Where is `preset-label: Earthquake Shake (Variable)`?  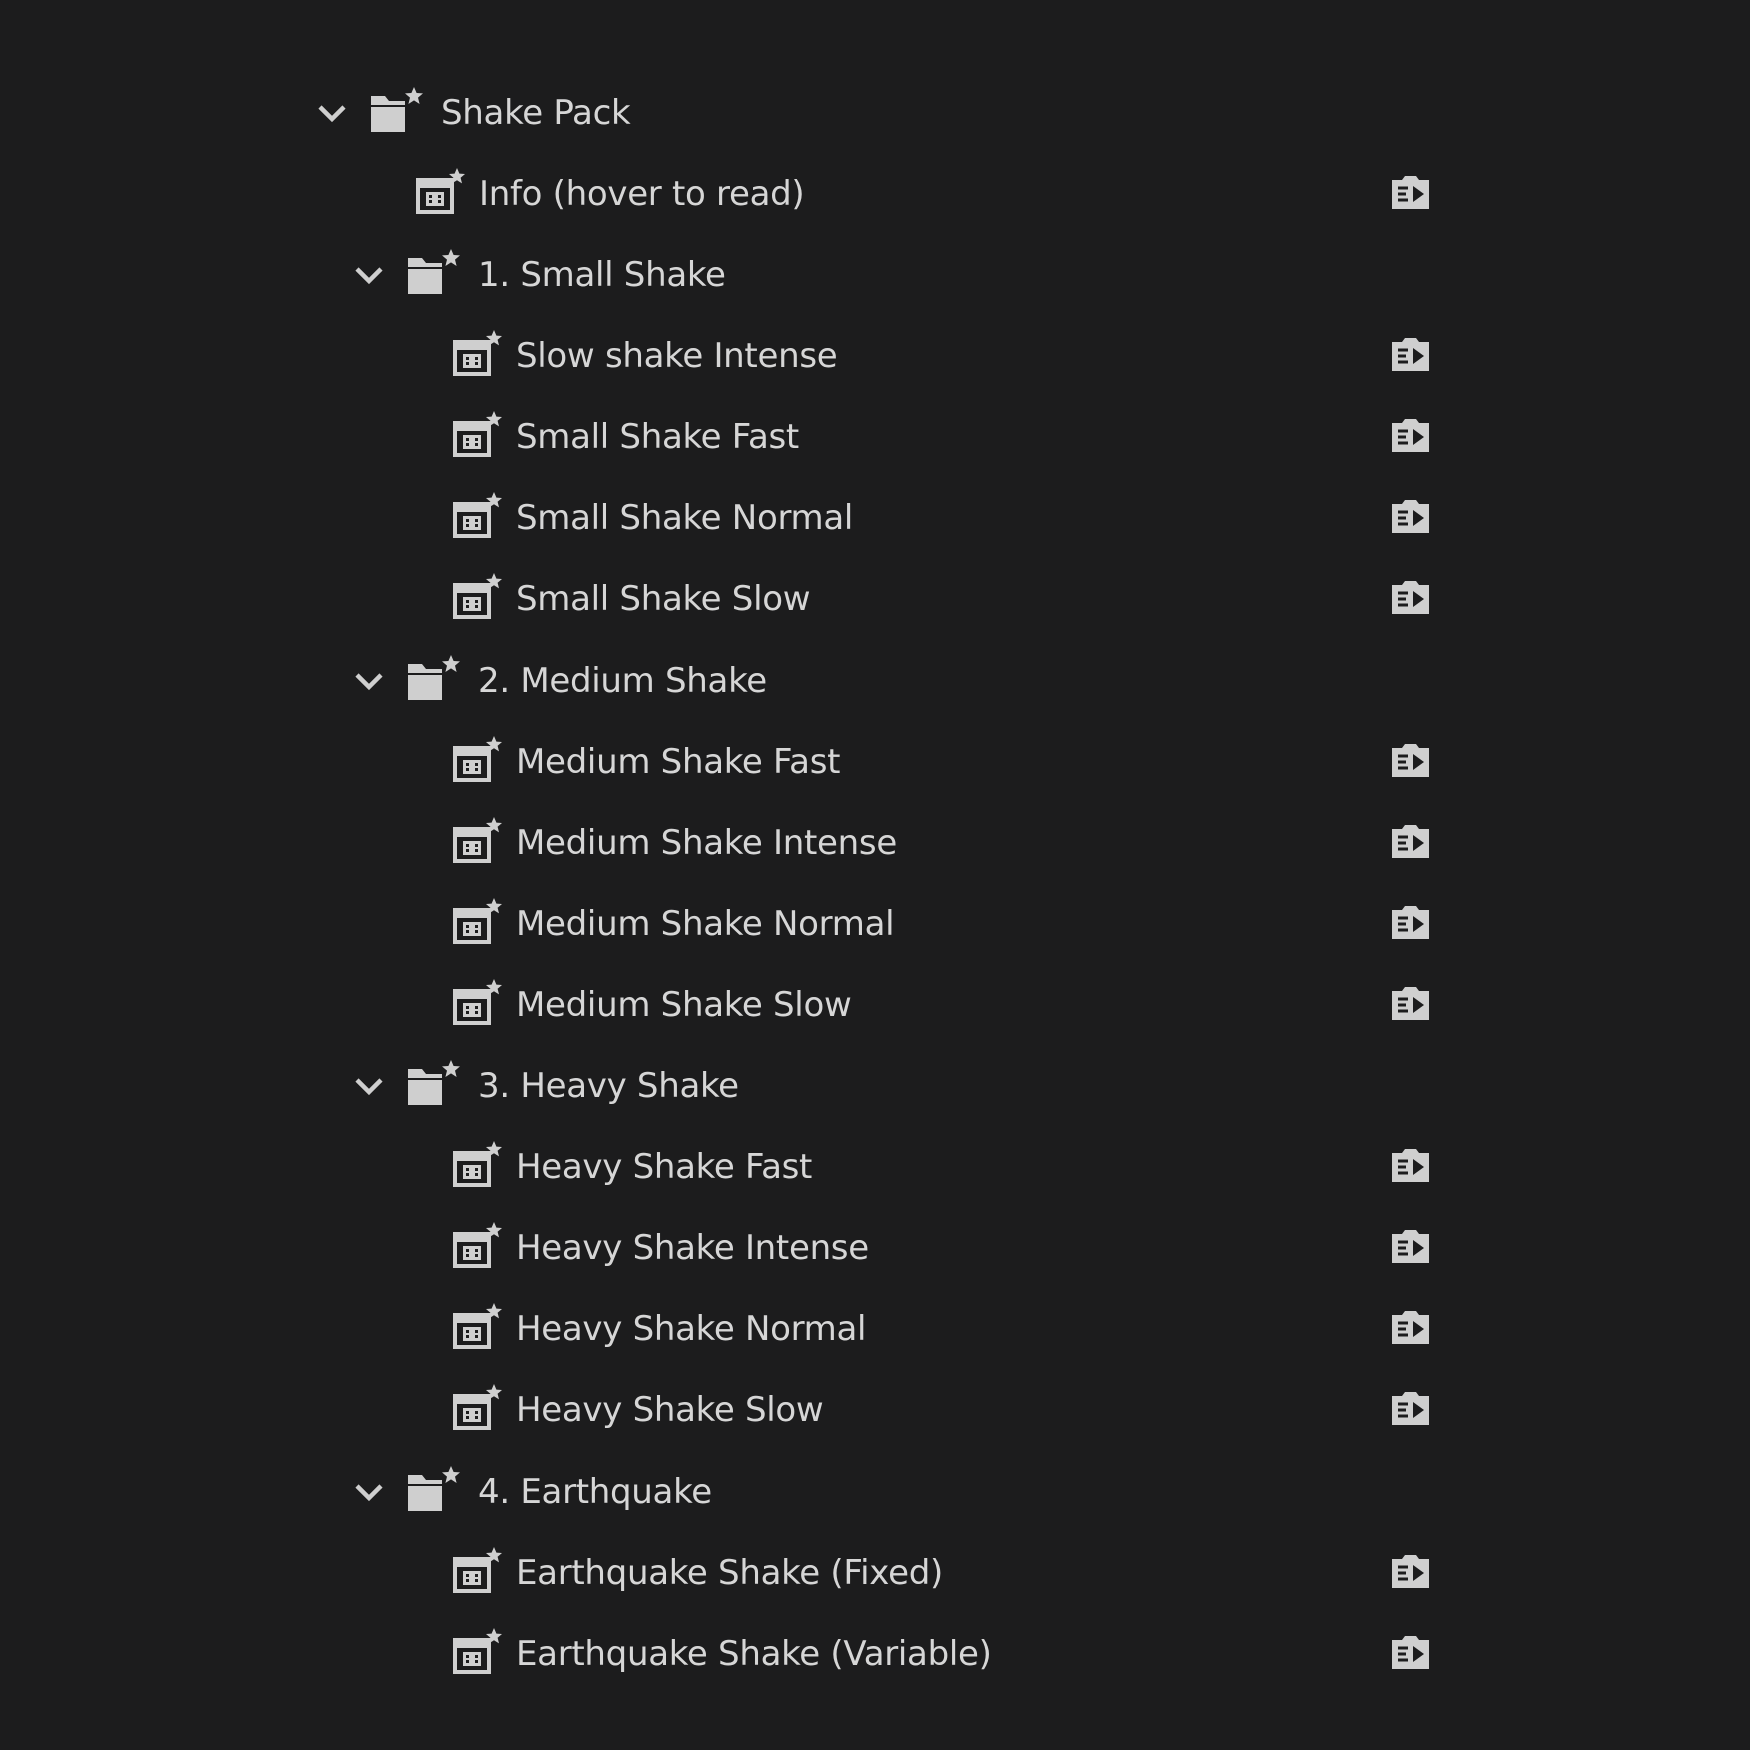
preset-label: Earthquake Shake (Variable) is located at coordinates (754, 1654).